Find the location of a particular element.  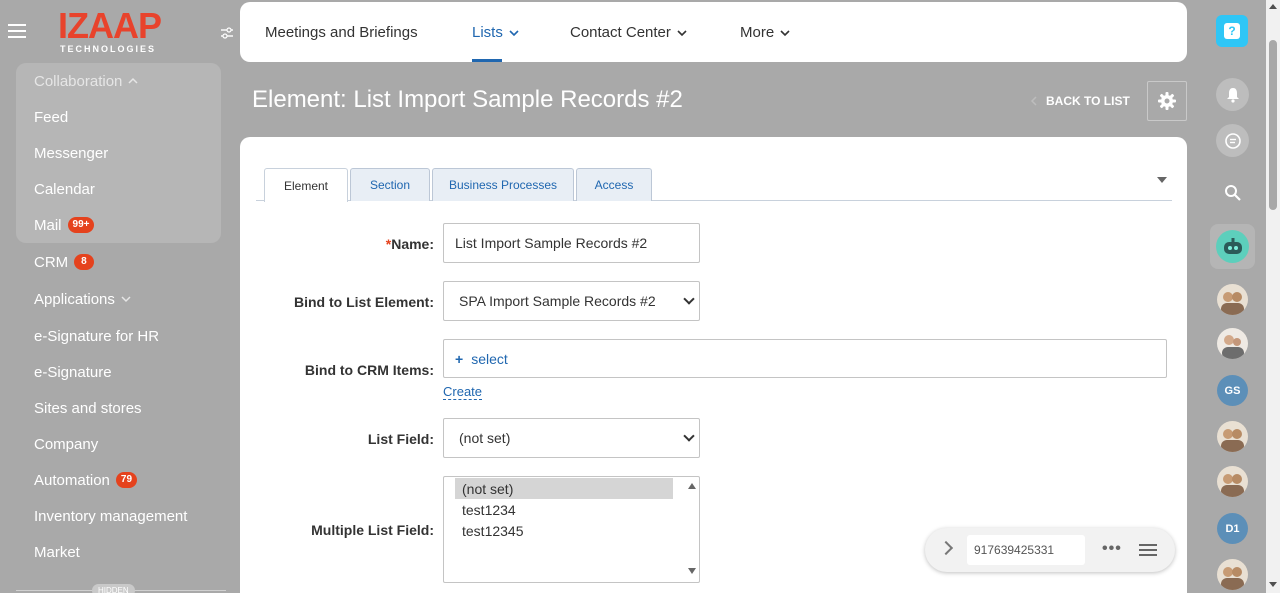

company-logo: IZAAP TECHNOLOGIES is located at coordinates (113, 32).